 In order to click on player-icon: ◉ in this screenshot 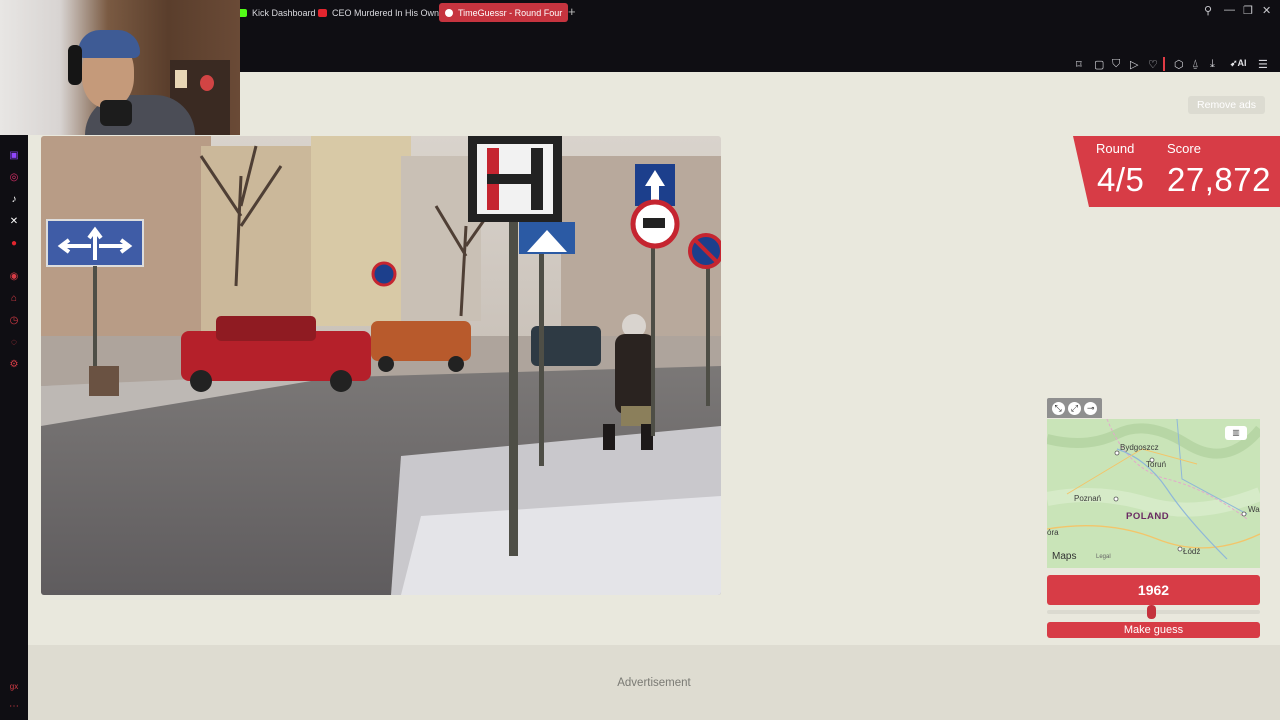, I will do `click(14, 277)`.